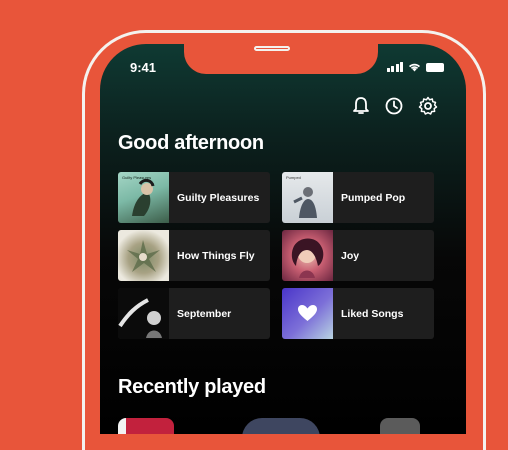 Image resolution: width=508 pixels, height=450 pixels. I want to click on shortcut-how-things-fly: How Things Fly, so click(194, 255).